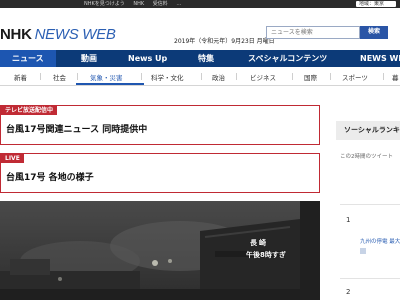 The width and height of the screenshot is (400, 300). What do you see at coordinates (266, 255) in the screenshot?
I see `video-time-caption: 午後8時すぎ` at bounding box center [266, 255].